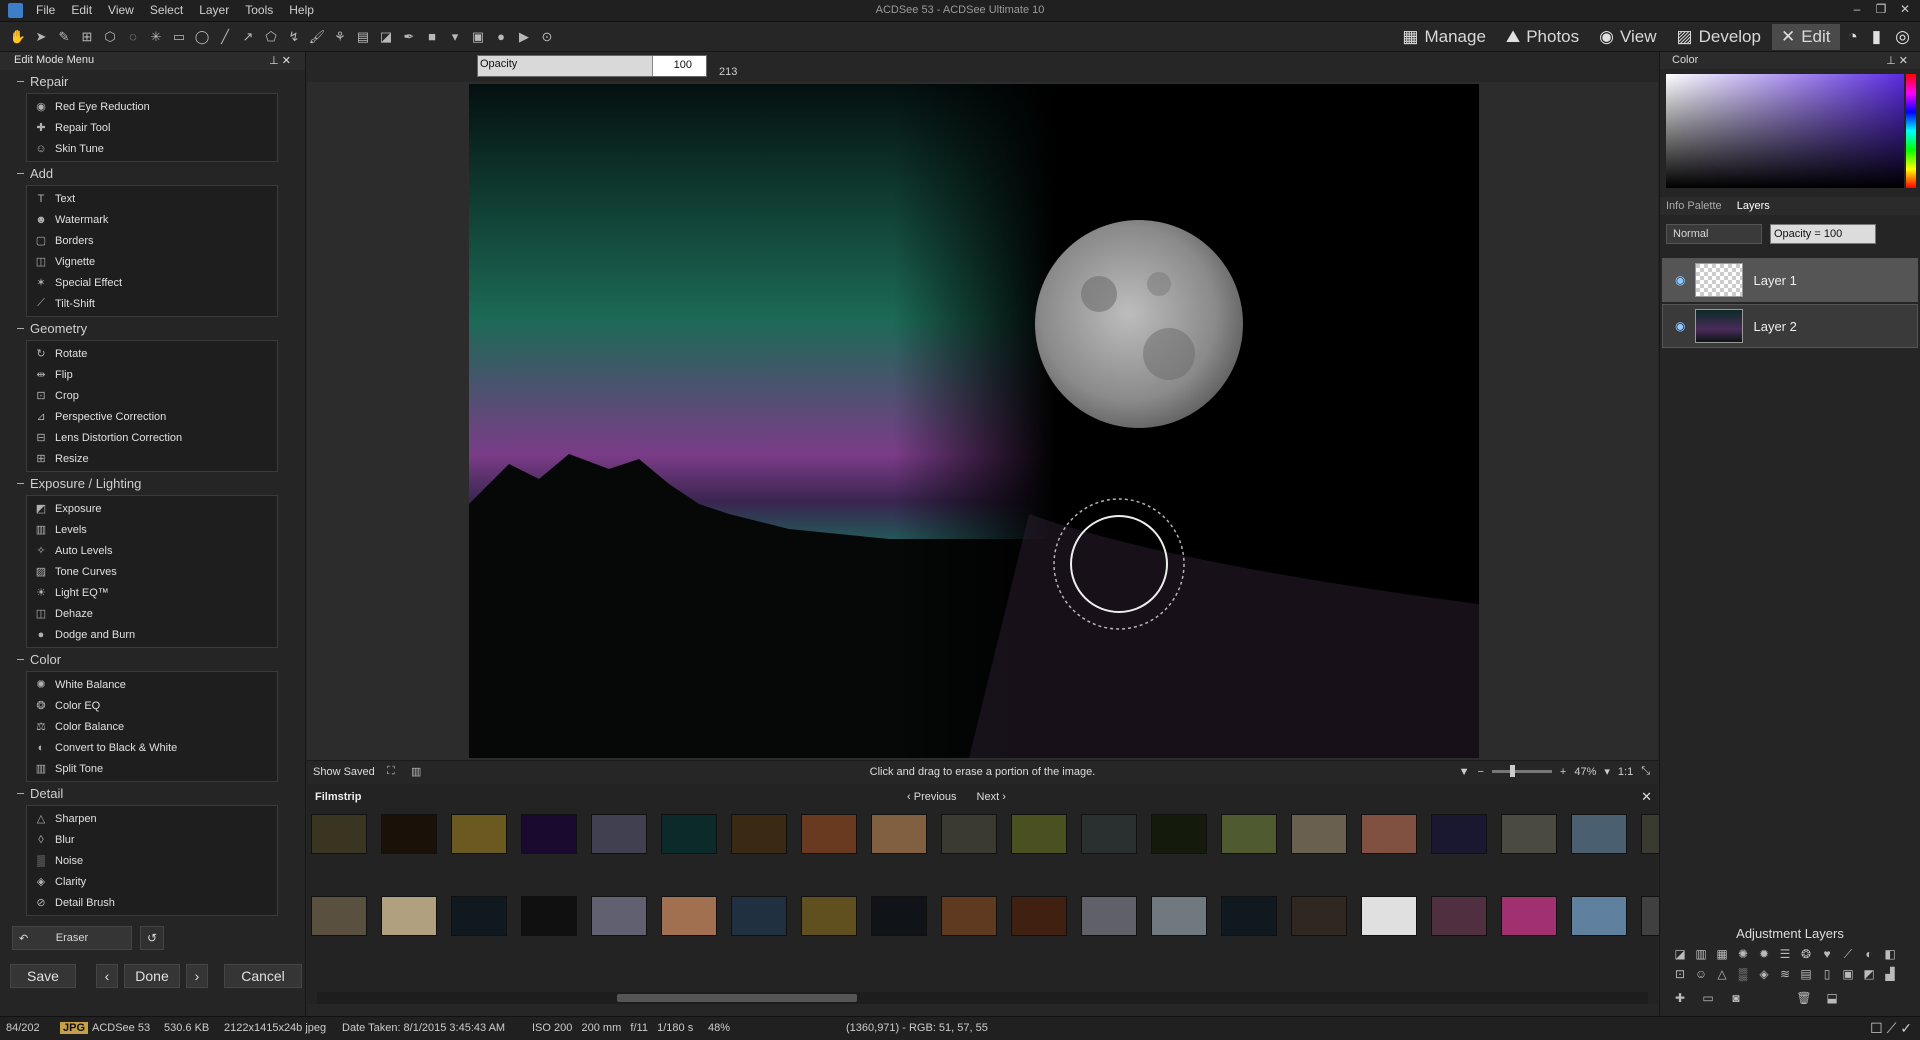  Describe the element at coordinates (110, 37) in the screenshot. I see `transform-icon: ⬡` at that location.